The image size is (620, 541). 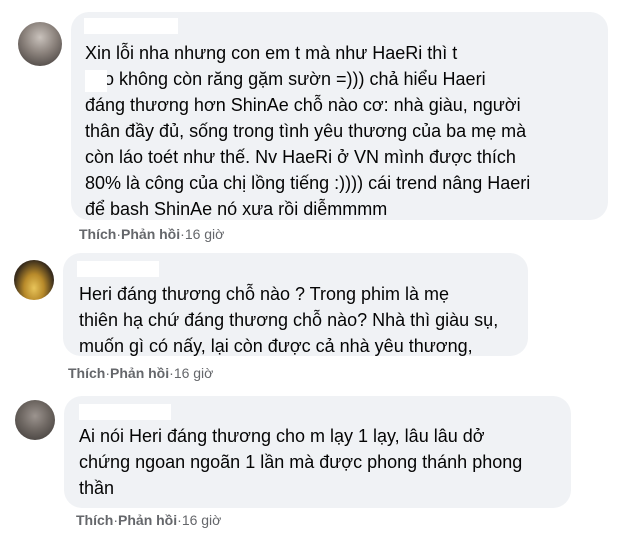 I want to click on redacted-word, so click(x=96, y=81).